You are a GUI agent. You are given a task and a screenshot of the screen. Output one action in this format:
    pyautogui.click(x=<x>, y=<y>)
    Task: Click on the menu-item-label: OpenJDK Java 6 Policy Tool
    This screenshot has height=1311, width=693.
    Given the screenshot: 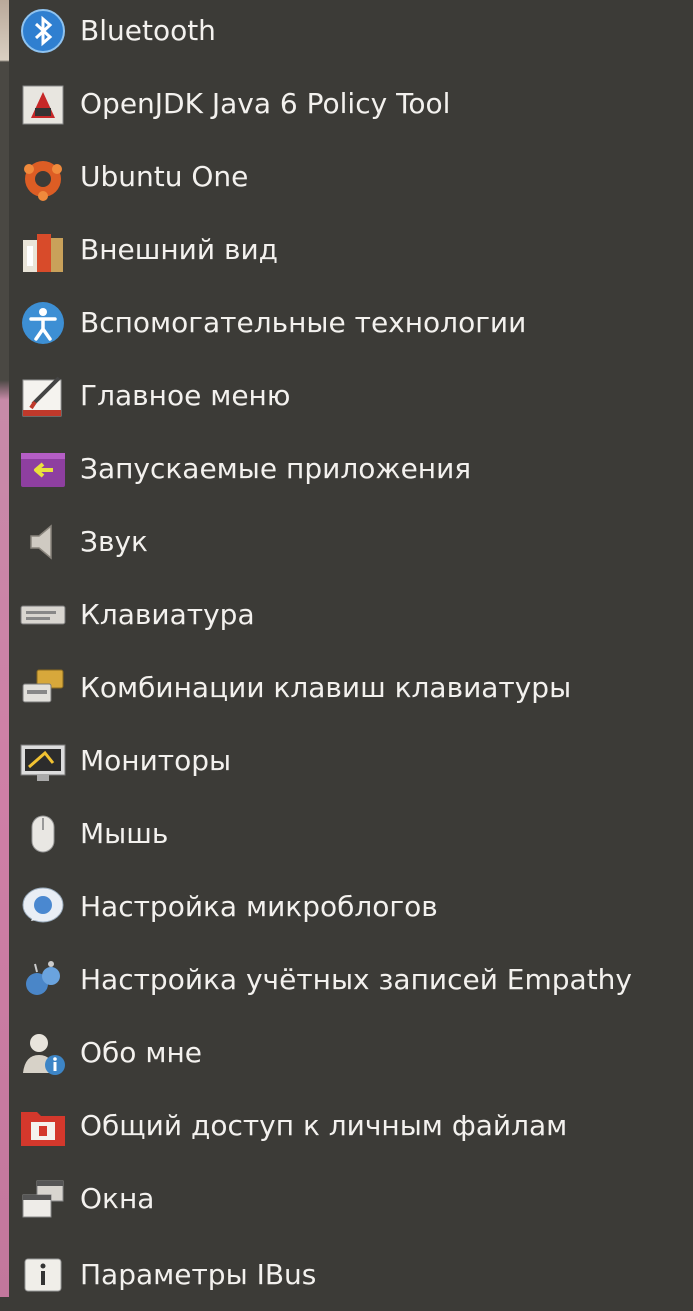 What is the action you would take?
    pyautogui.click(x=265, y=103)
    